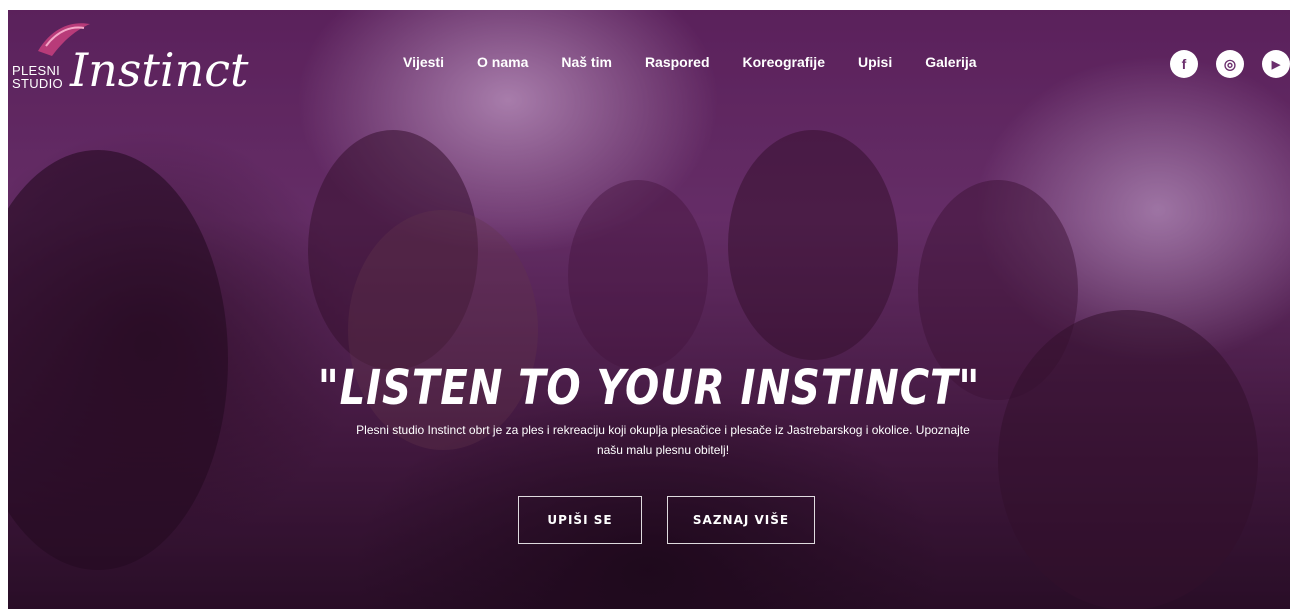 This screenshot has width=1290, height=609. What do you see at coordinates (875, 62) in the screenshot?
I see `nav-item-upisi: Upisi` at bounding box center [875, 62].